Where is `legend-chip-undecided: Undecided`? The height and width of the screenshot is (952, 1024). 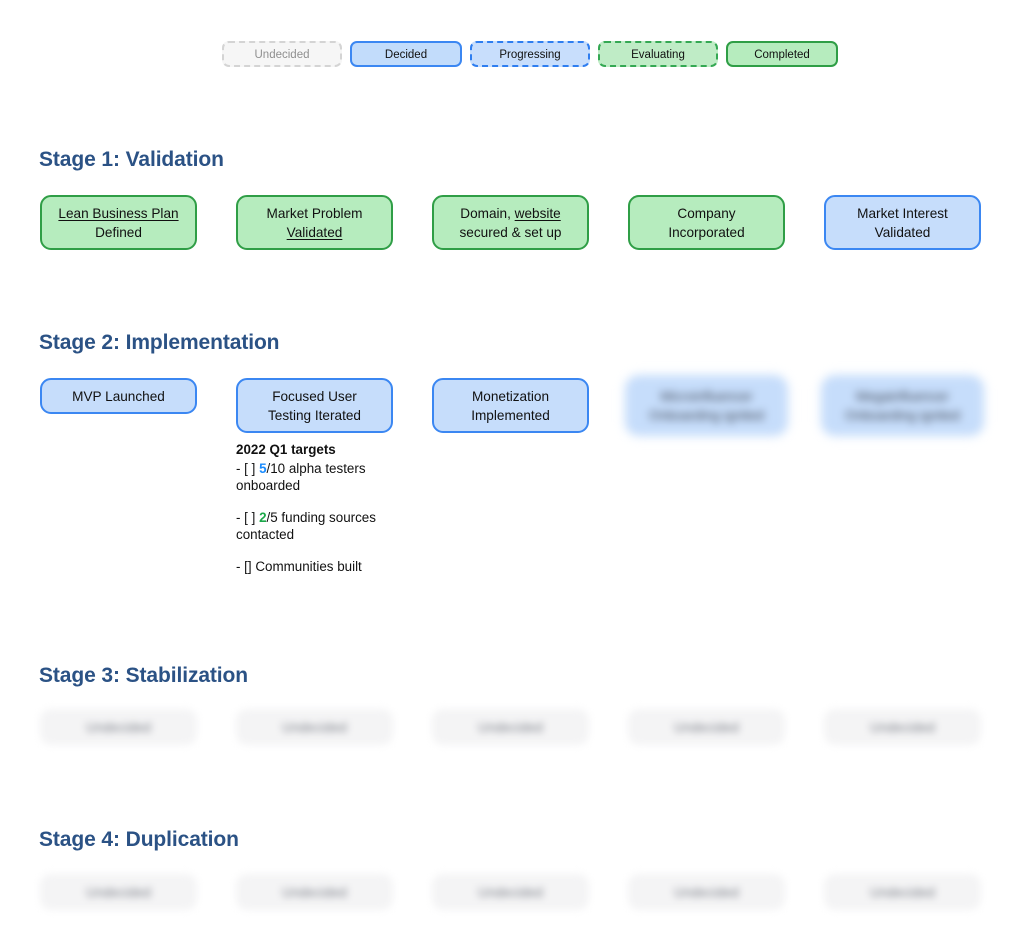 legend-chip-undecided: Undecided is located at coordinates (282, 54).